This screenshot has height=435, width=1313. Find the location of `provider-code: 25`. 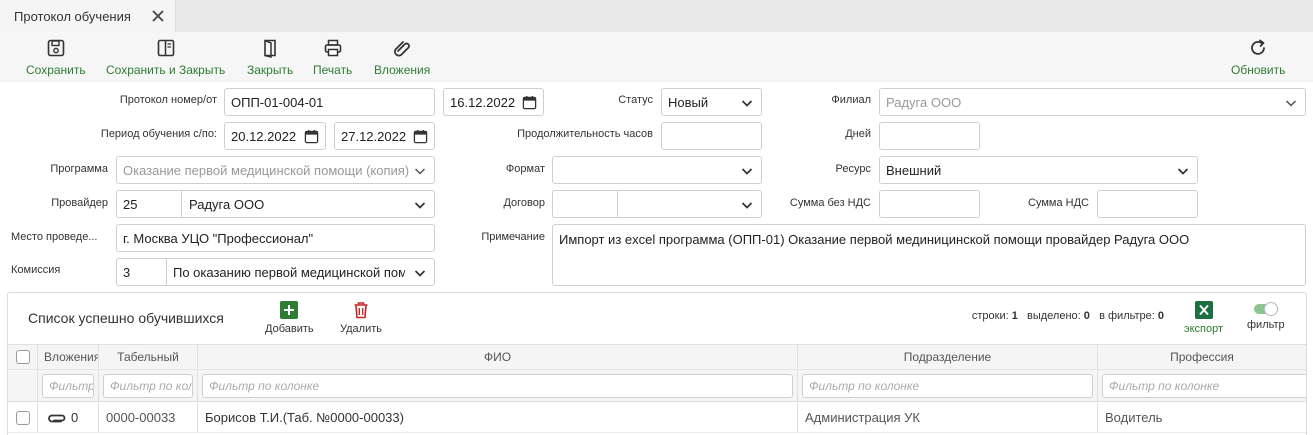

provider-code: 25 is located at coordinates (130, 204).